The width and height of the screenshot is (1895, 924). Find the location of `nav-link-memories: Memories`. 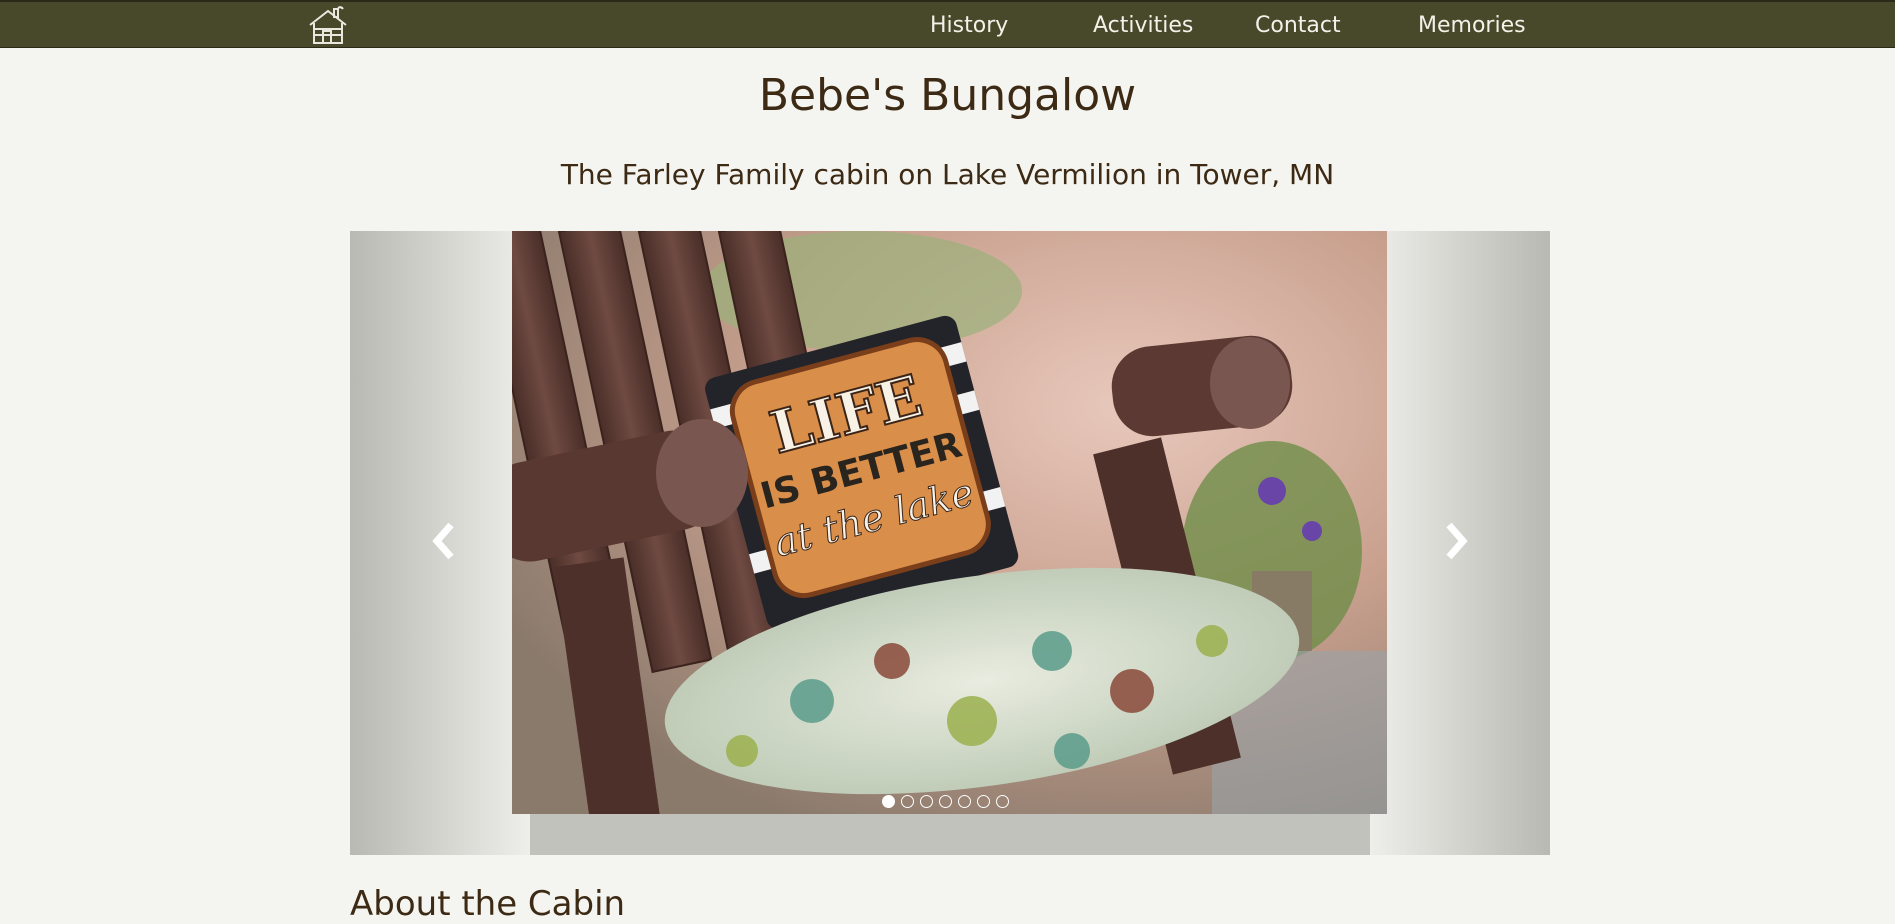

nav-link-memories: Memories is located at coordinates (1472, 25).